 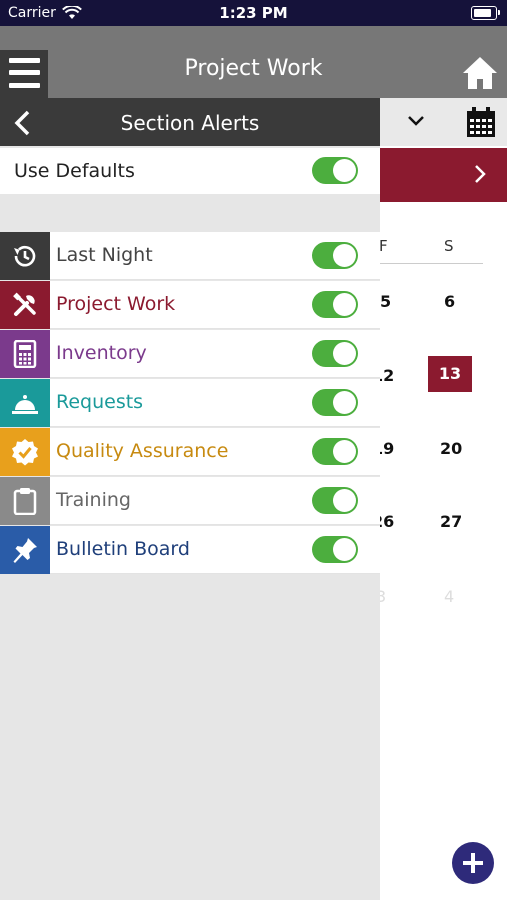 I want to click on section-label-inventory: Inventory, so click(x=101, y=353).